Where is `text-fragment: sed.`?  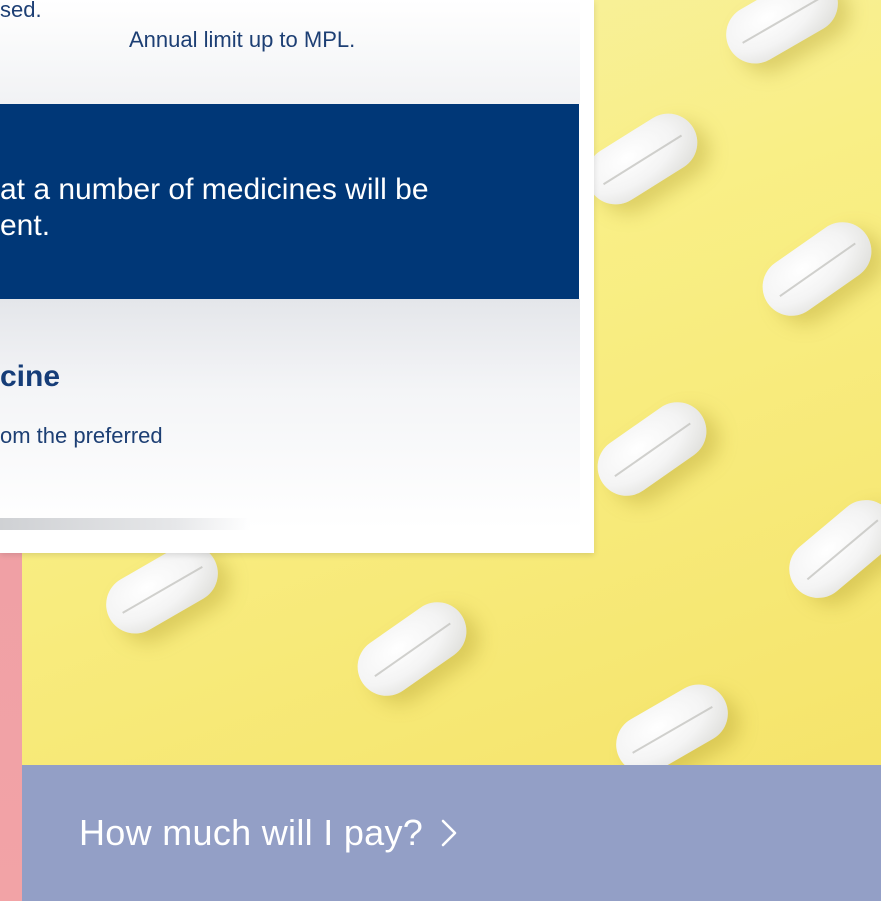 text-fragment: sed. is located at coordinates (21, 11).